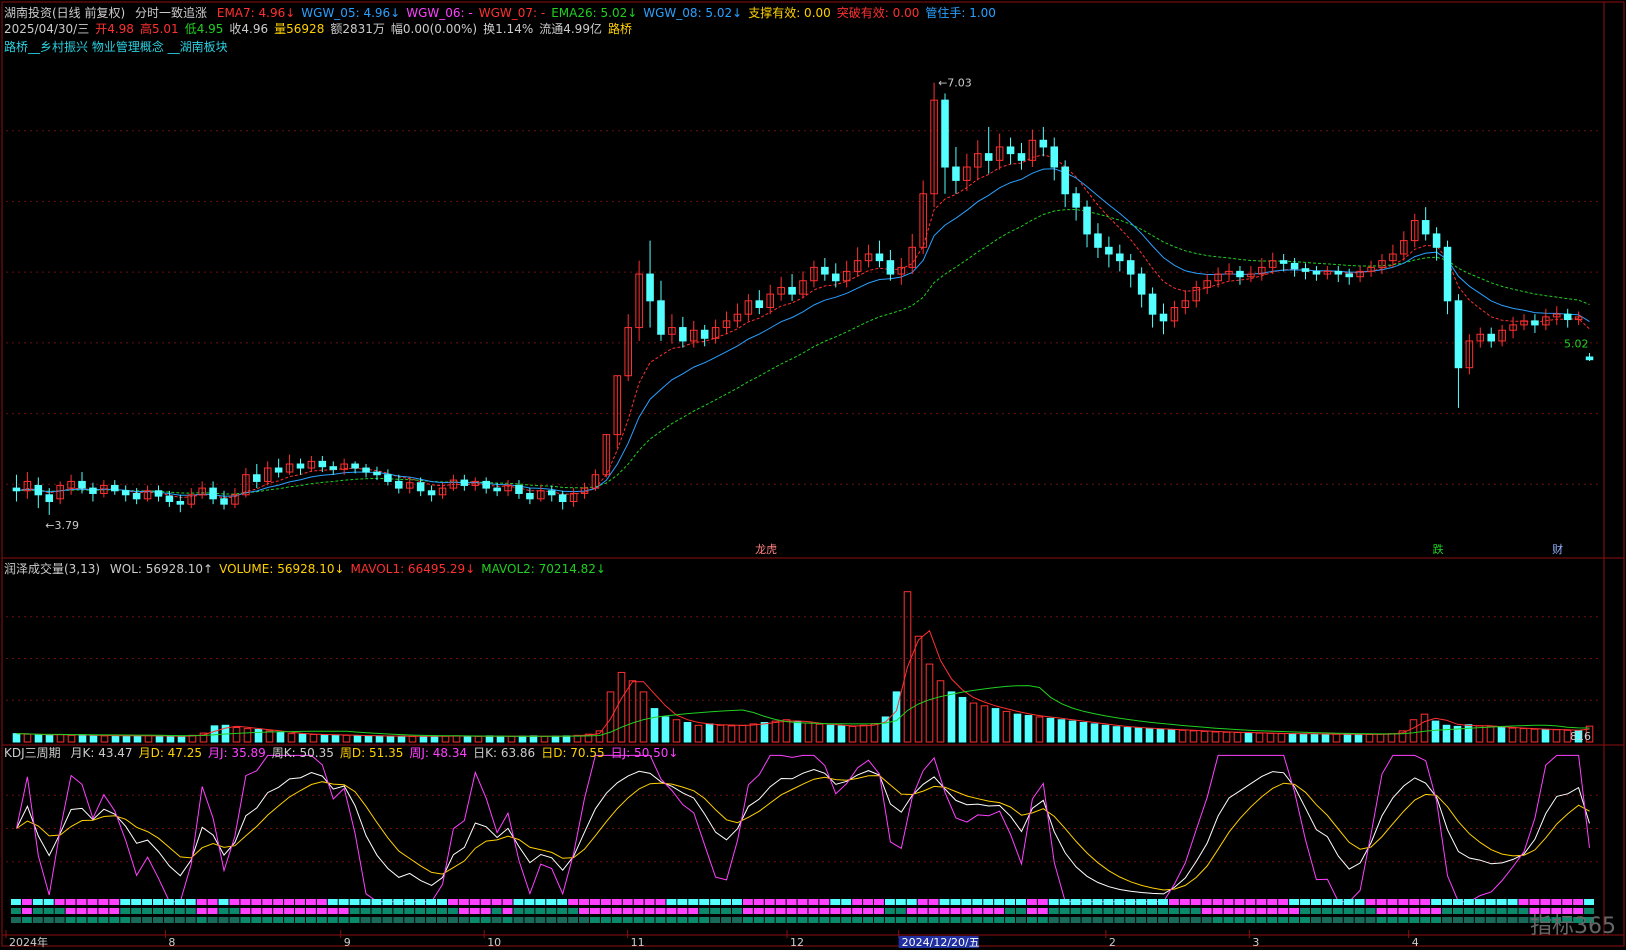  What do you see at coordinates (32, 753) in the screenshot?
I see `kdj-title: KDJ三周期` at bounding box center [32, 753].